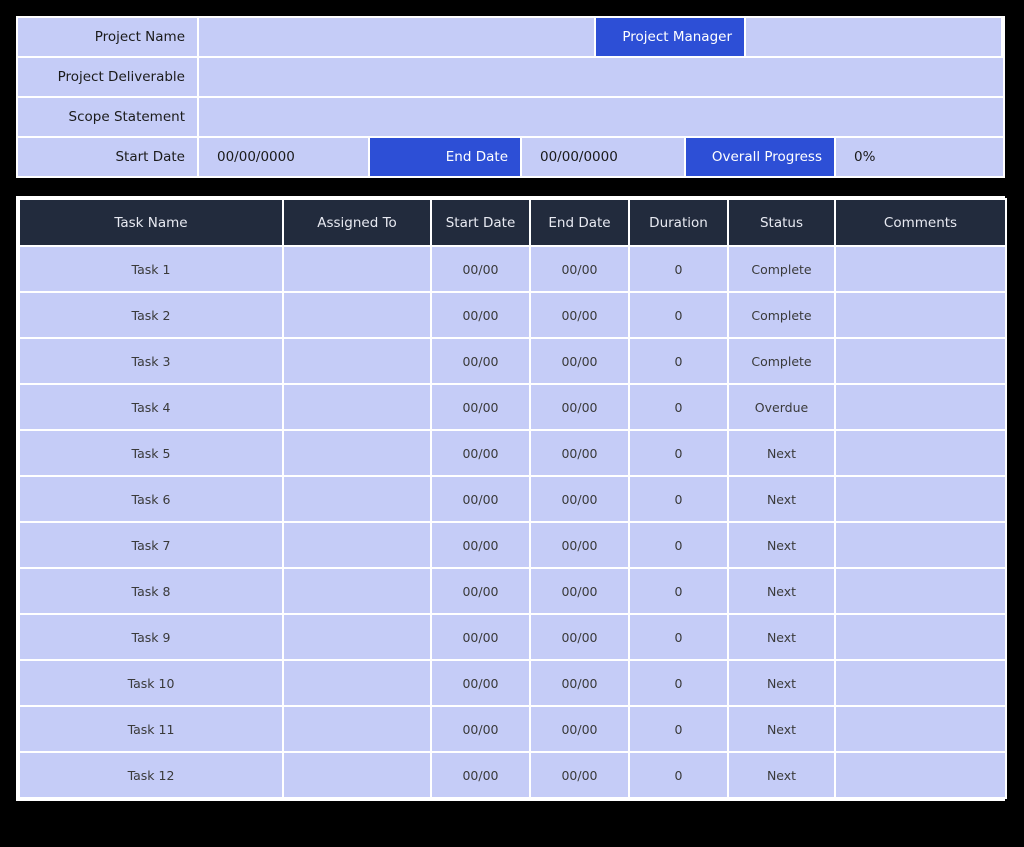  What do you see at coordinates (151, 407) in the screenshot?
I see `cell-task-name: Task 4` at bounding box center [151, 407].